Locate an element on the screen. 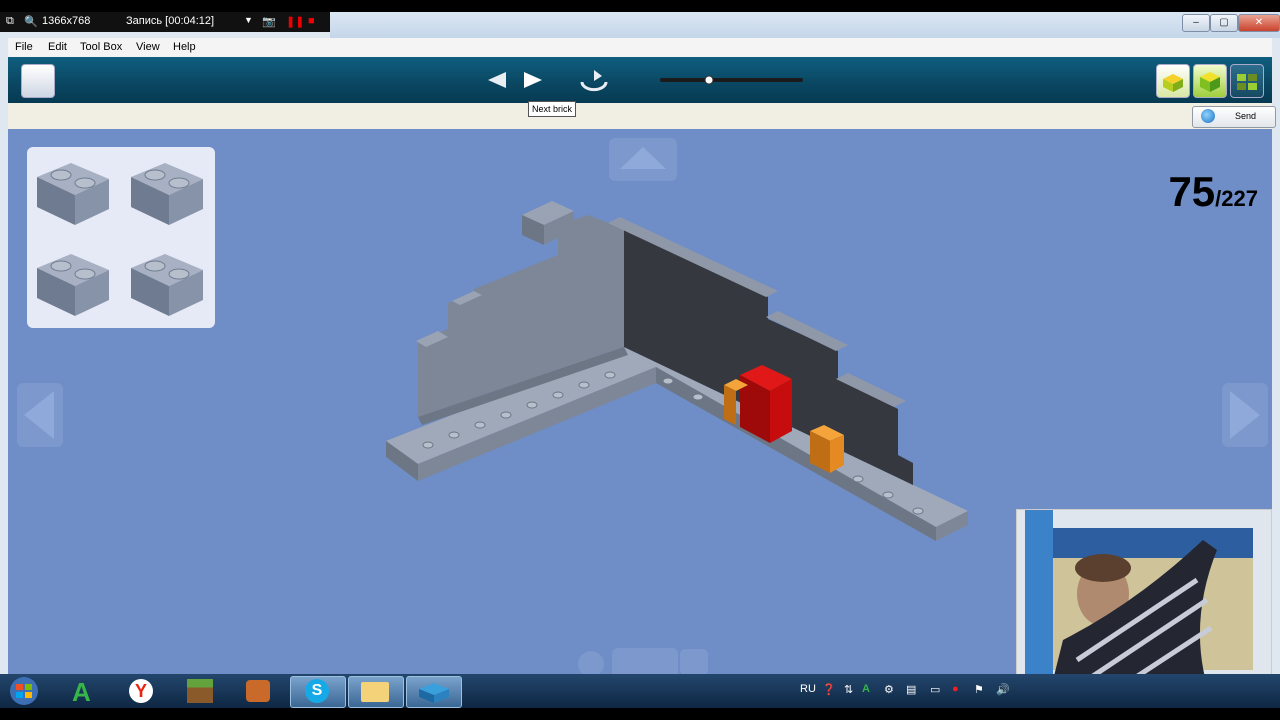 The width and height of the screenshot is (1280, 720). recorder-status: Запись [00:04:12] is located at coordinates (170, 21).